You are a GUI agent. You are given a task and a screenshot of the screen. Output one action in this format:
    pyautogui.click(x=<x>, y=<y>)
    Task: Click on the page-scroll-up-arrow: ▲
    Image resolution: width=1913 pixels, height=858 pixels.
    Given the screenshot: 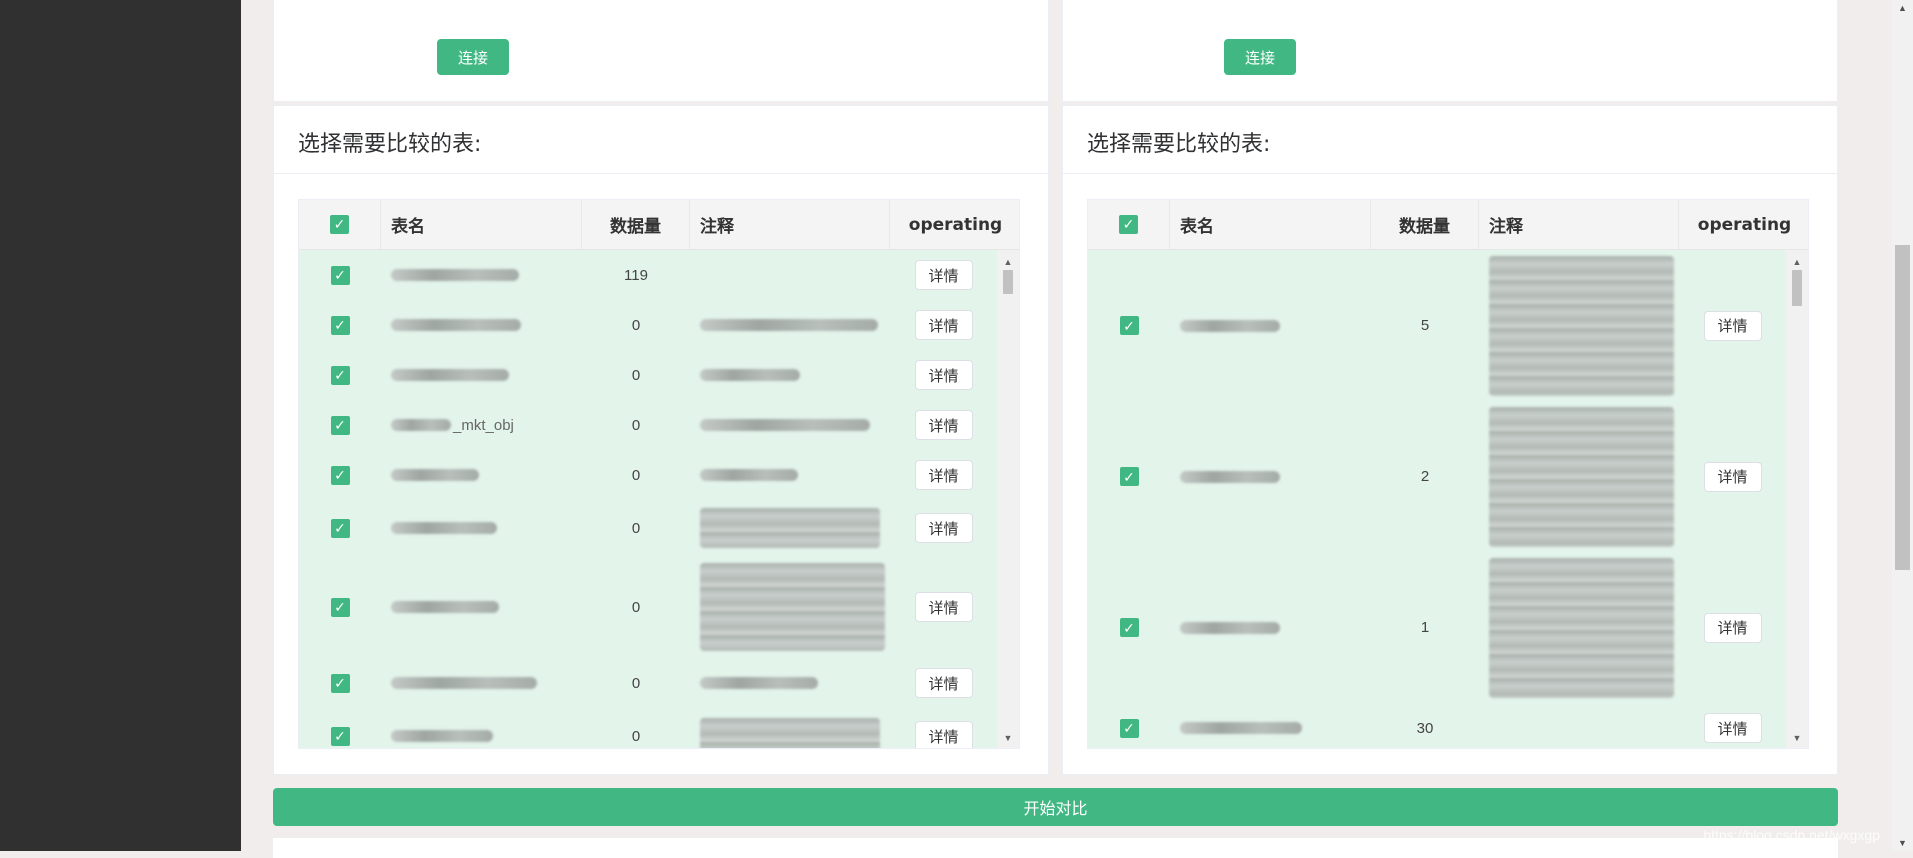 What is the action you would take?
    pyautogui.click(x=1902, y=8)
    